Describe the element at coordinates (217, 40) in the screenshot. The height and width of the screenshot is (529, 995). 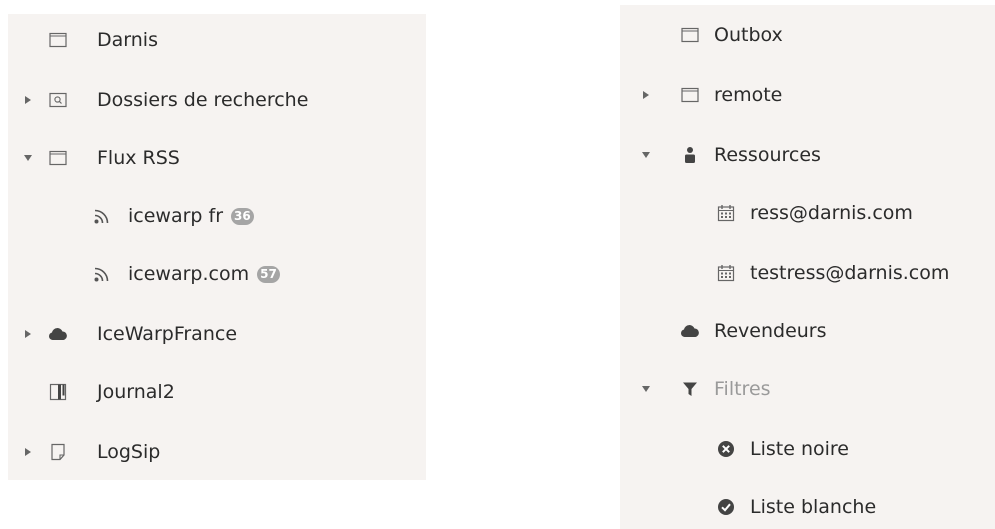
I see `tree-item-darnis: Darnis` at that location.